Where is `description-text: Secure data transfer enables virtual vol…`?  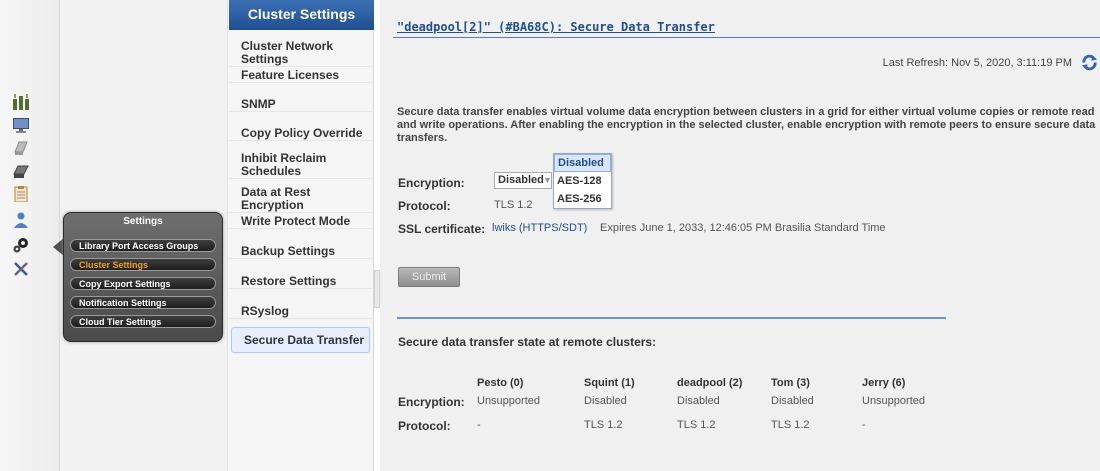
description-text: Secure data transfer enables virtual vol… is located at coordinates (746, 125).